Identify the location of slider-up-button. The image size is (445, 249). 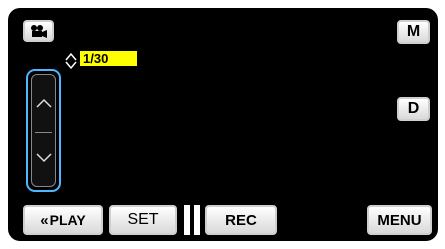
(43, 103).